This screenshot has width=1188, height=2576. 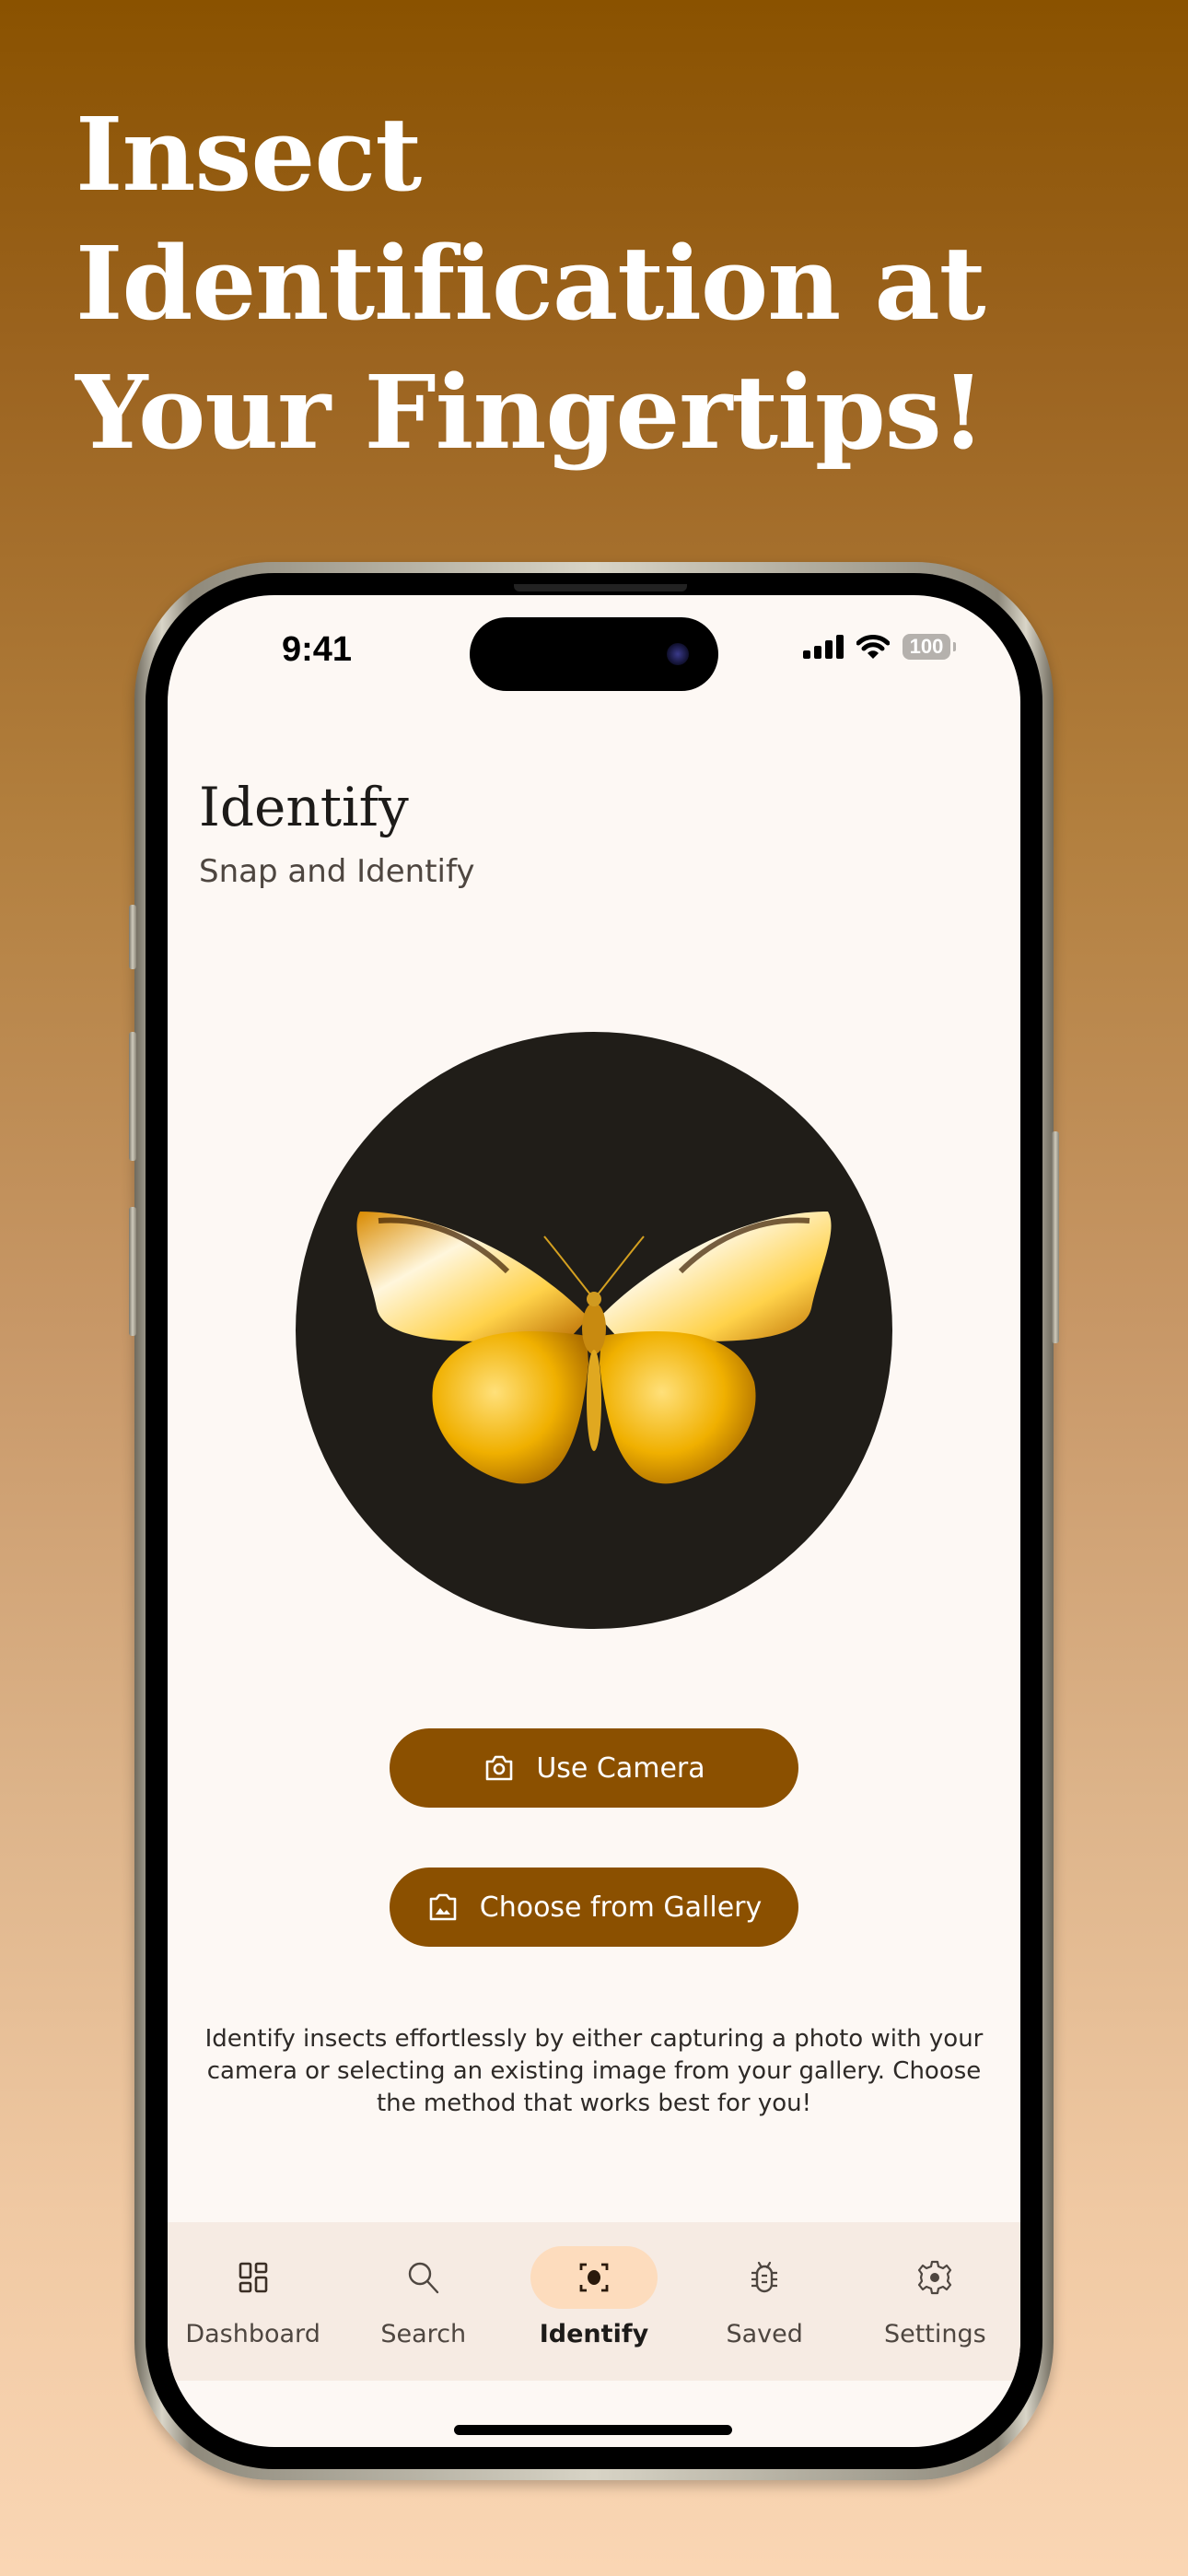 I want to click on nav-item-dashboard: Dashboard, so click(x=253, y=2285).